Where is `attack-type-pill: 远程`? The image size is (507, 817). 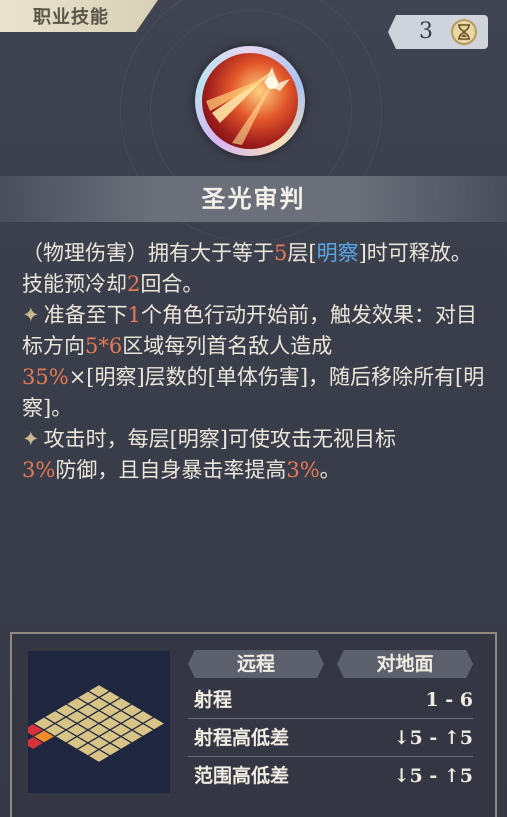 attack-type-pill: 远程 is located at coordinates (256, 664).